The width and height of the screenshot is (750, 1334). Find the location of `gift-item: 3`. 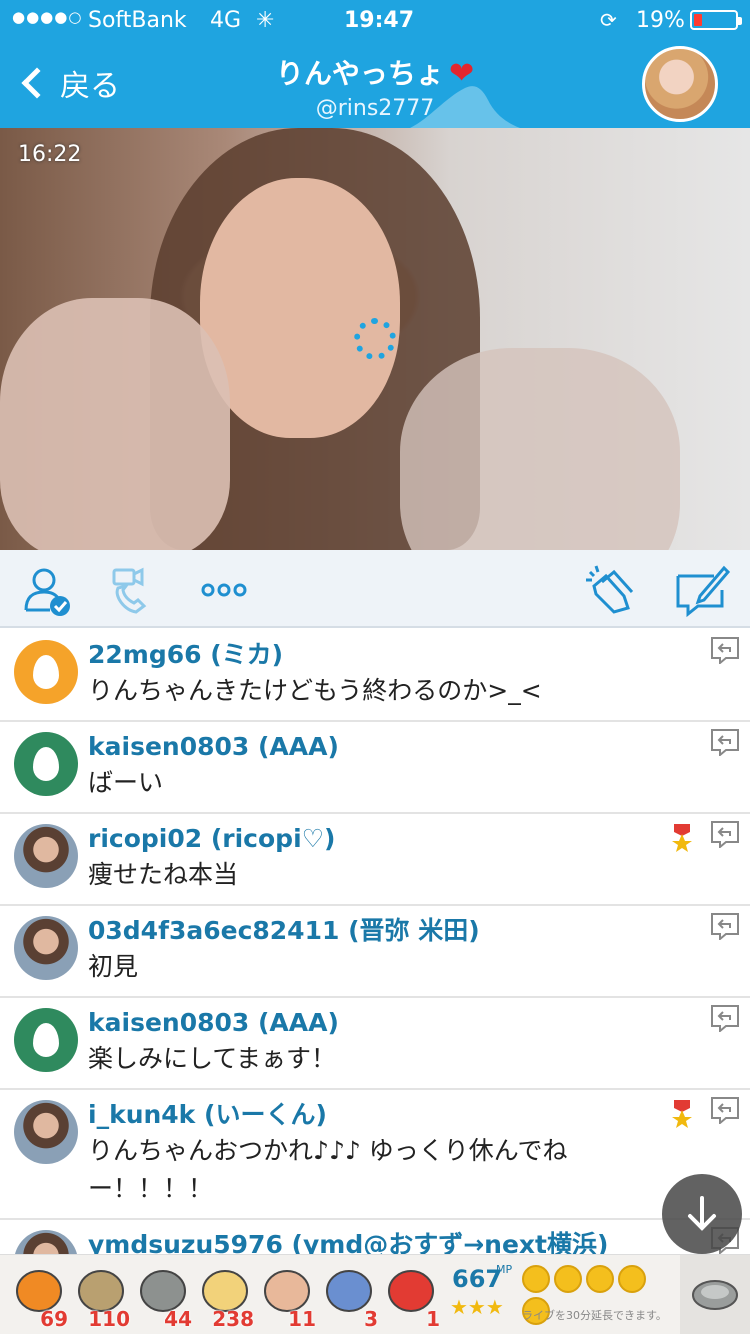

gift-item: 3 is located at coordinates (349, 1296).